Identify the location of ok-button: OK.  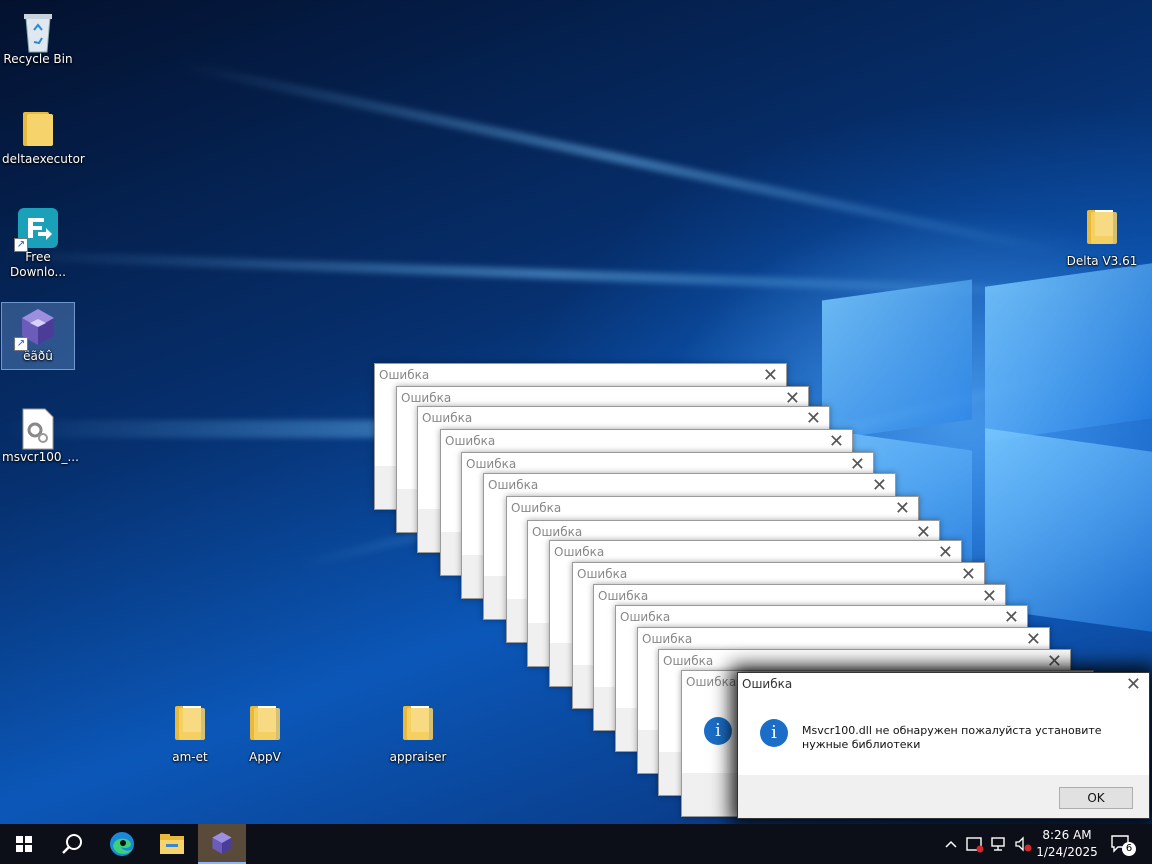
(1096, 798).